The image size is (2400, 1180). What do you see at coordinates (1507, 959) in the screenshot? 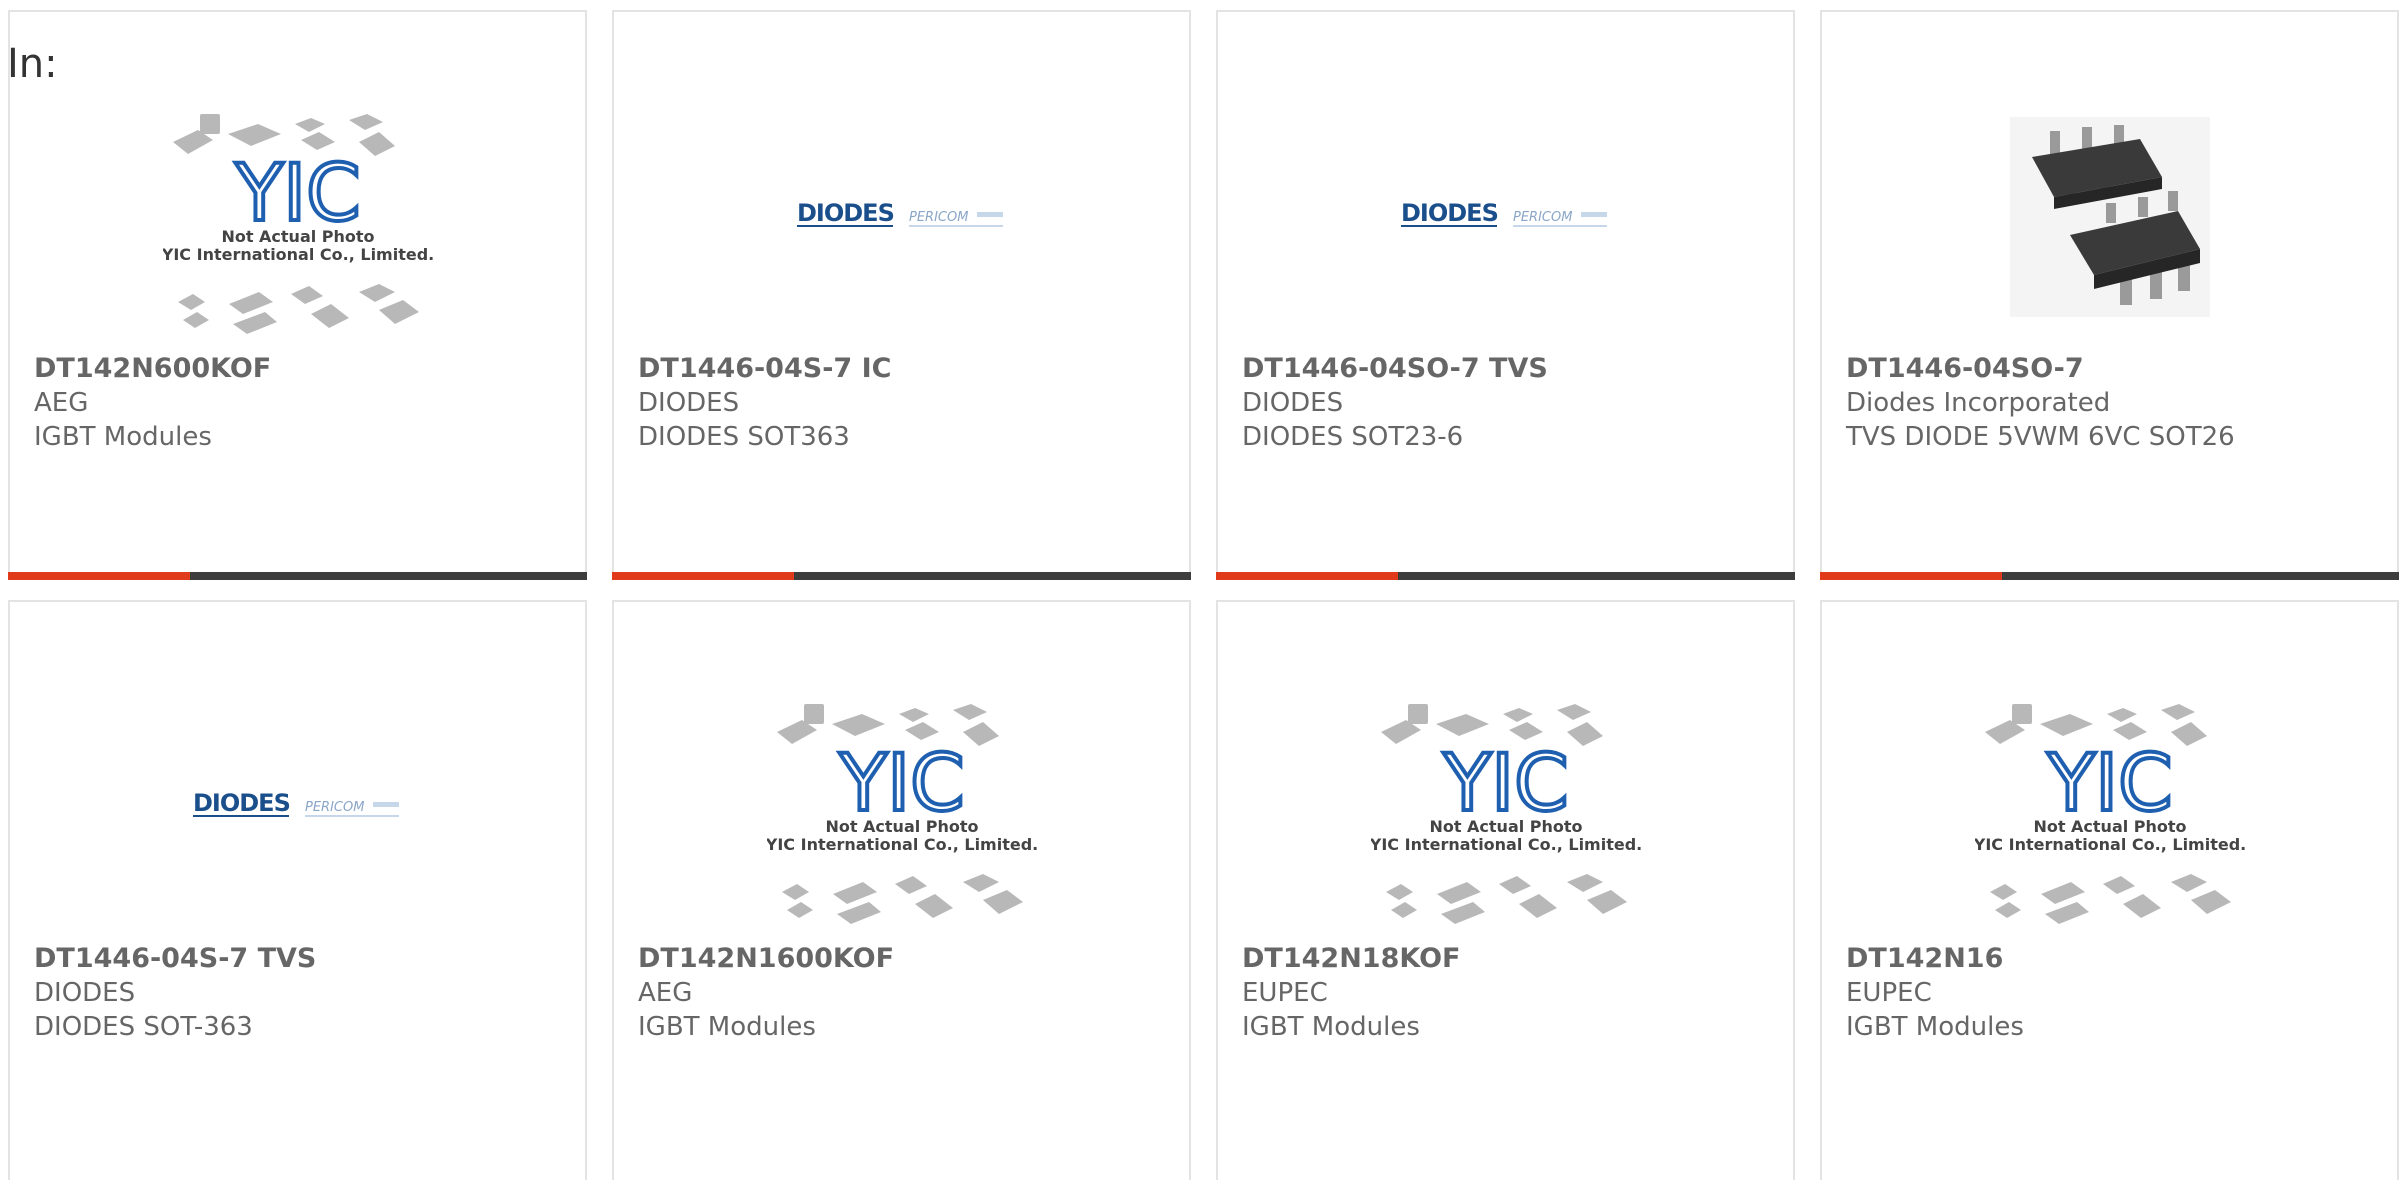
I see `part-number-link: DT142N18KOF` at bounding box center [1507, 959].